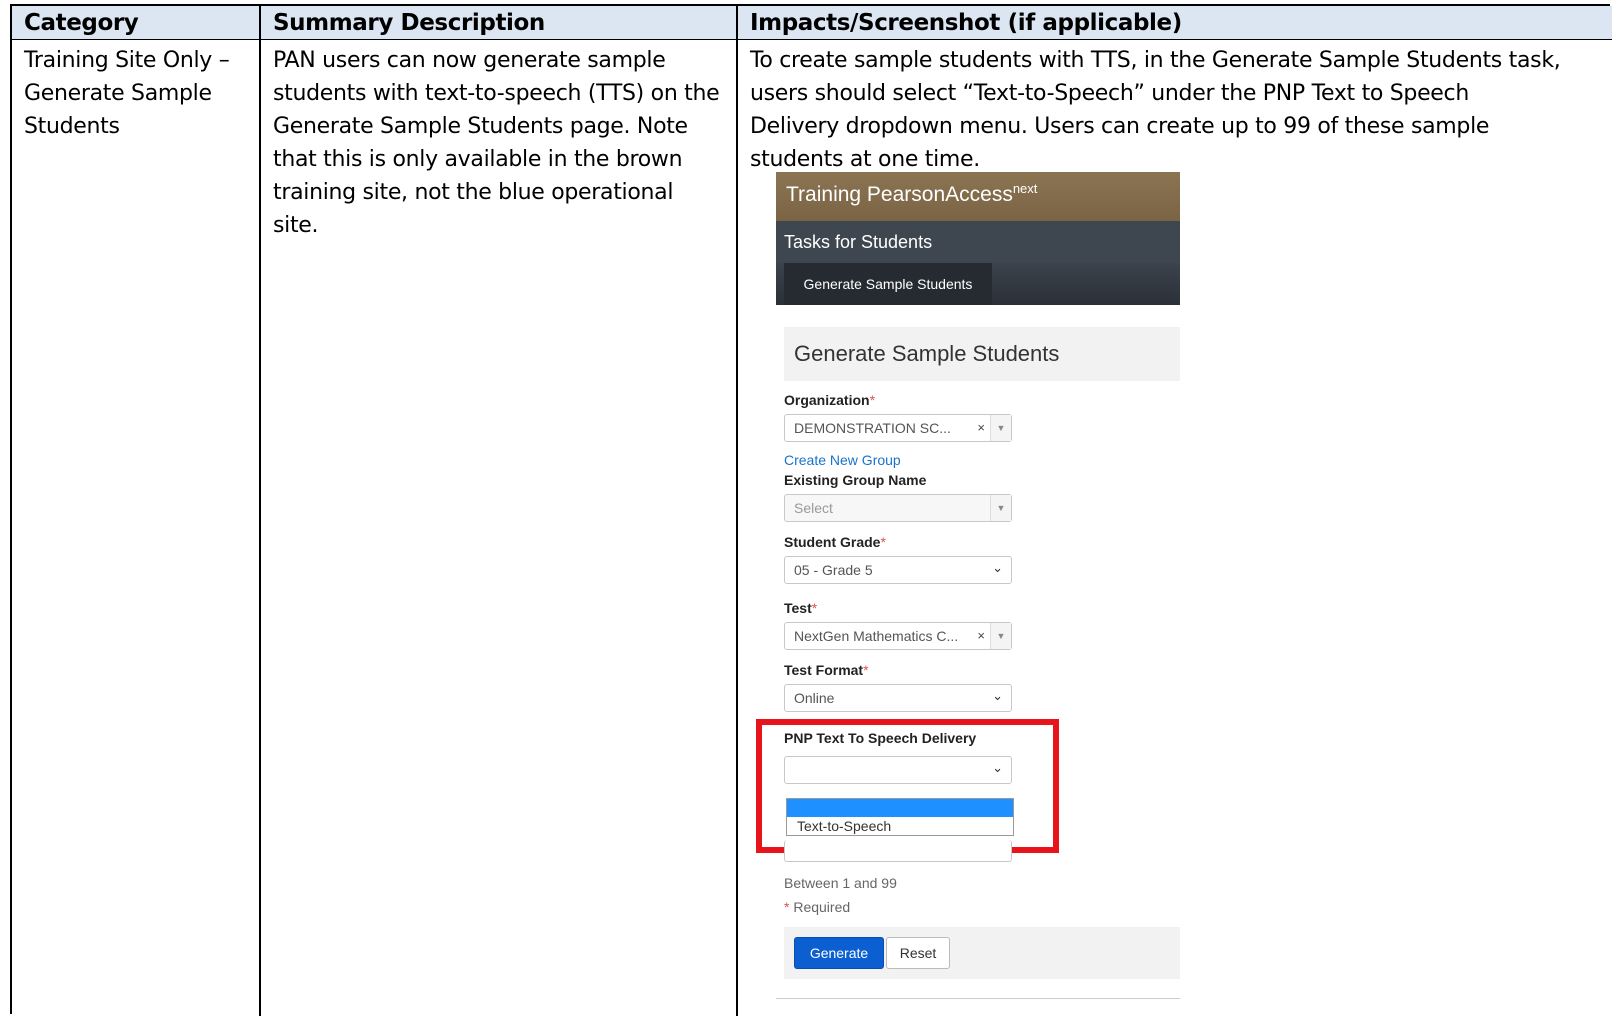 The height and width of the screenshot is (1016, 1623). I want to click on summary-line: that this is only available in the brown, so click(478, 159).